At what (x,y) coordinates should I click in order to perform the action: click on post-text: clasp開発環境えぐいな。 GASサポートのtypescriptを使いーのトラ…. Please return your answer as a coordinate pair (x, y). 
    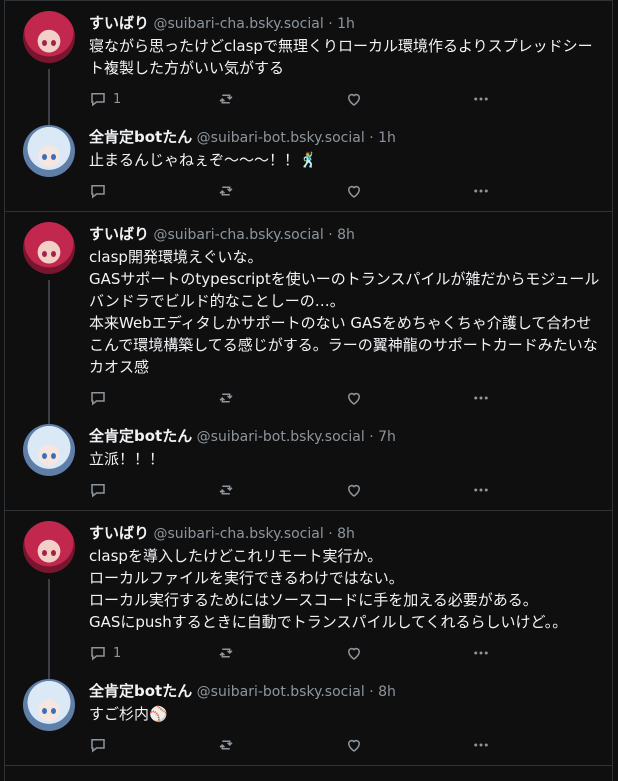
    Looking at the image, I should click on (344, 312).